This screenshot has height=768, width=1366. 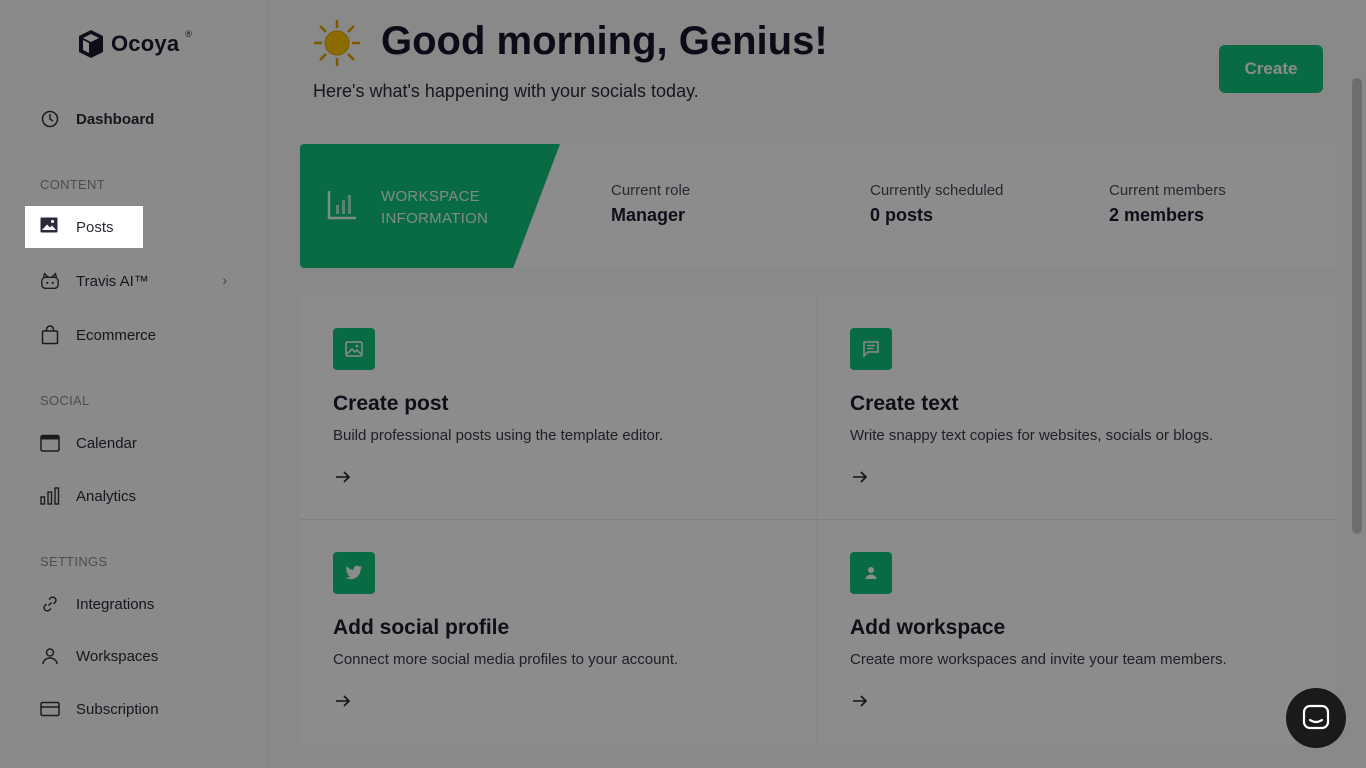 What do you see at coordinates (50, 709) in the screenshot?
I see `credit-card-icon` at bounding box center [50, 709].